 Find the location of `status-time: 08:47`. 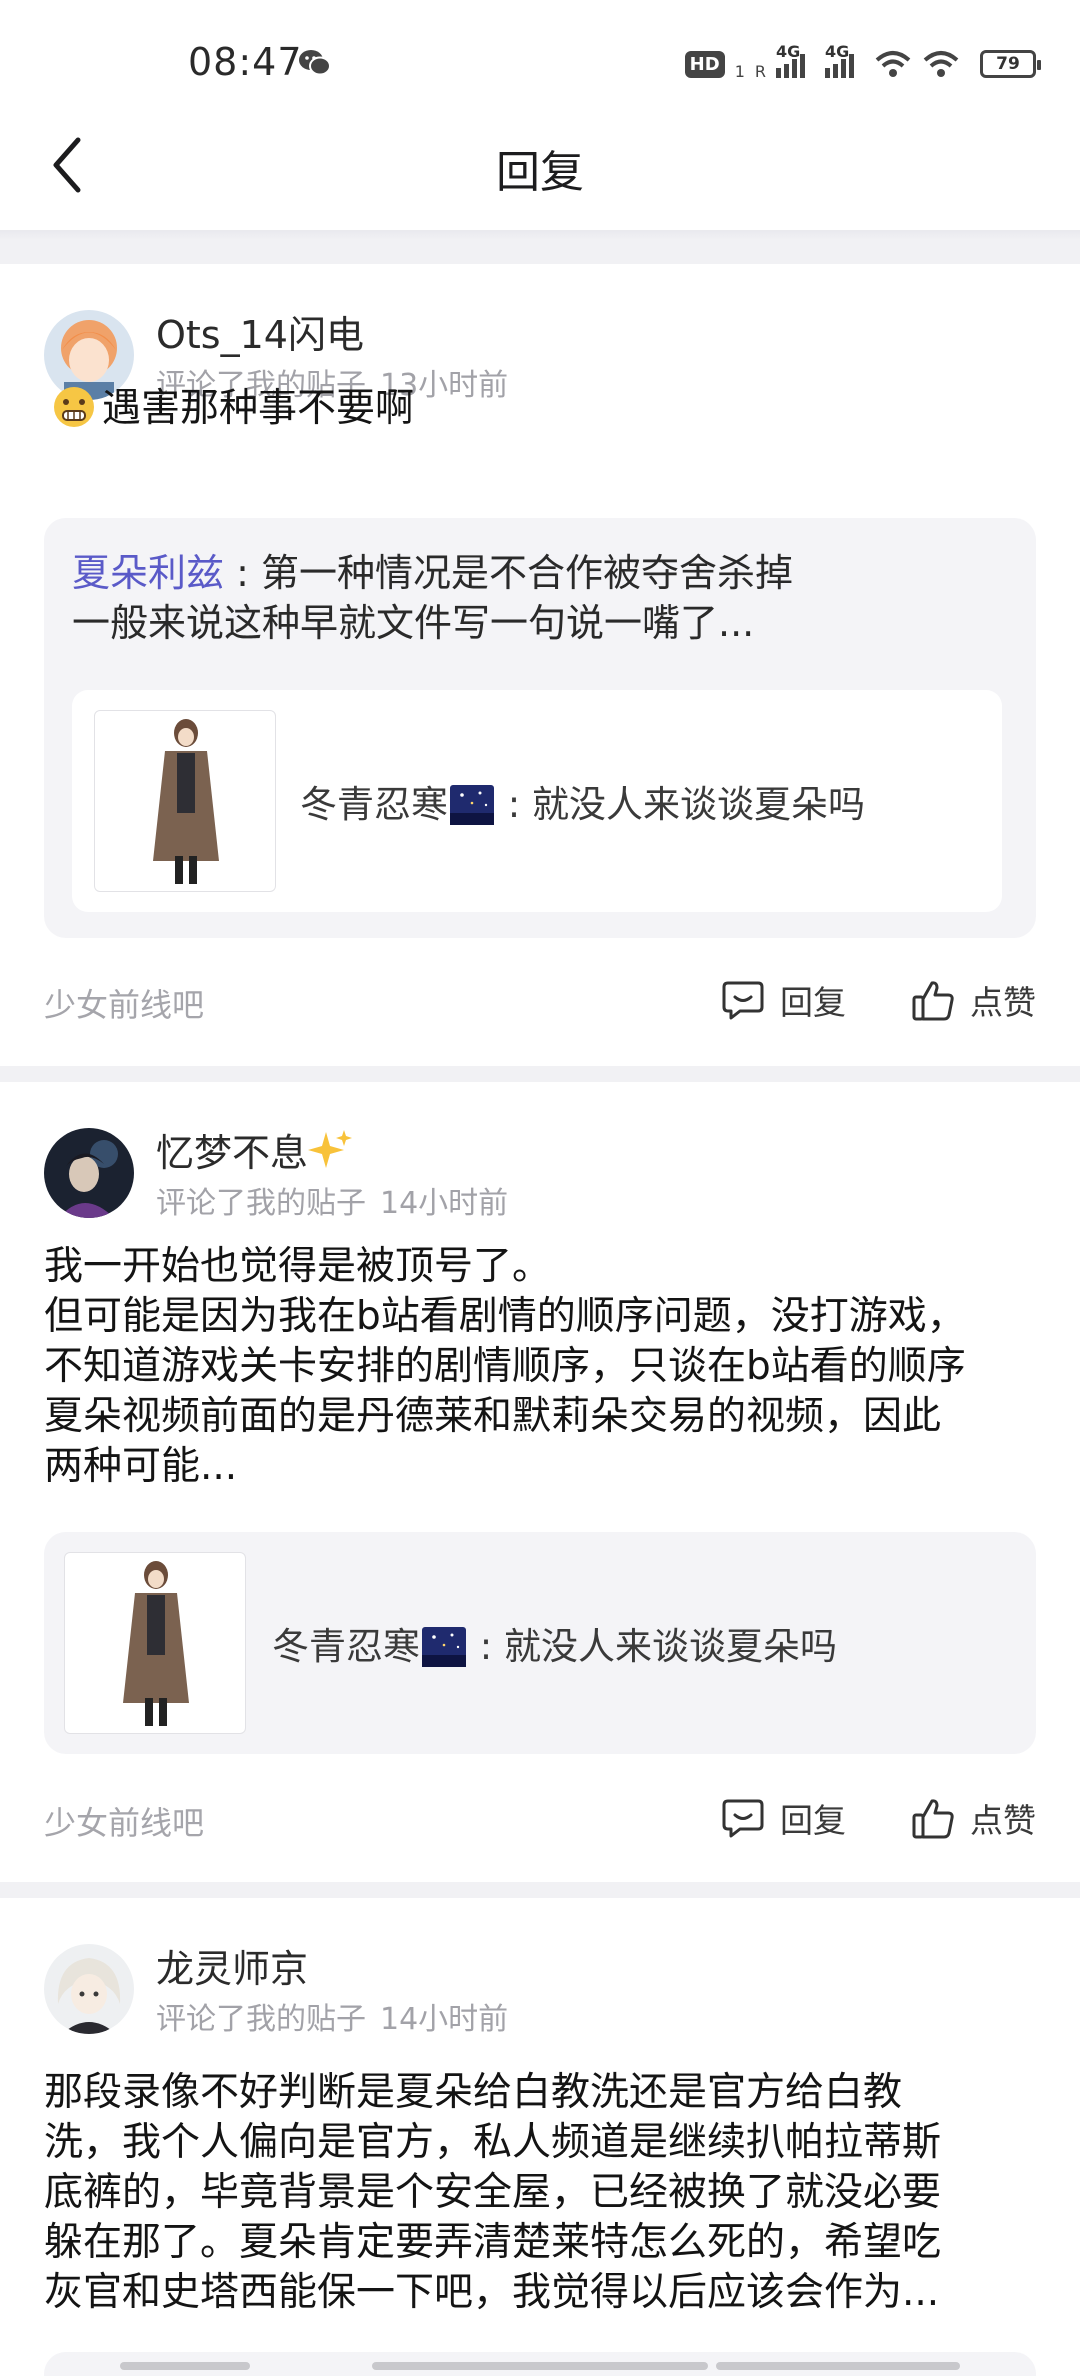

status-time: 08:47 is located at coordinates (245, 62).